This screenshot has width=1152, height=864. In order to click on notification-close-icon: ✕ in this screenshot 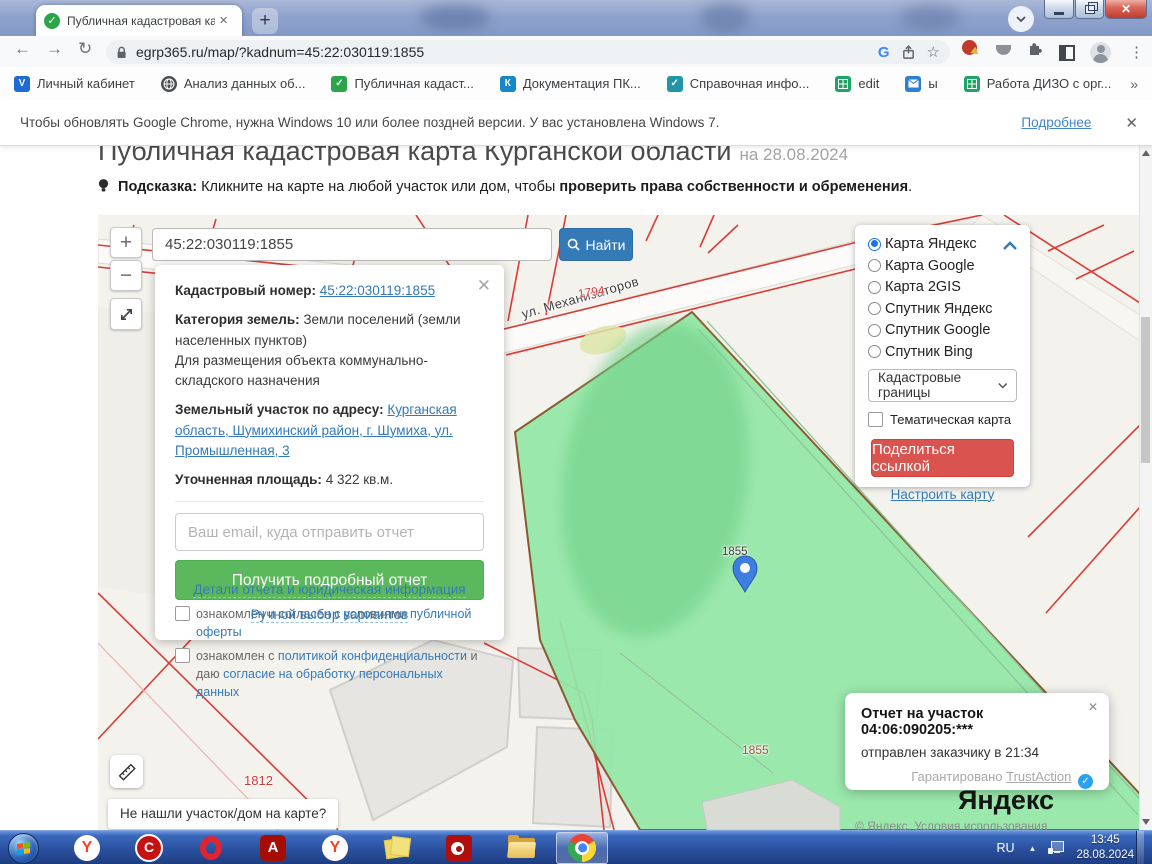, I will do `click(1131, 123)`.